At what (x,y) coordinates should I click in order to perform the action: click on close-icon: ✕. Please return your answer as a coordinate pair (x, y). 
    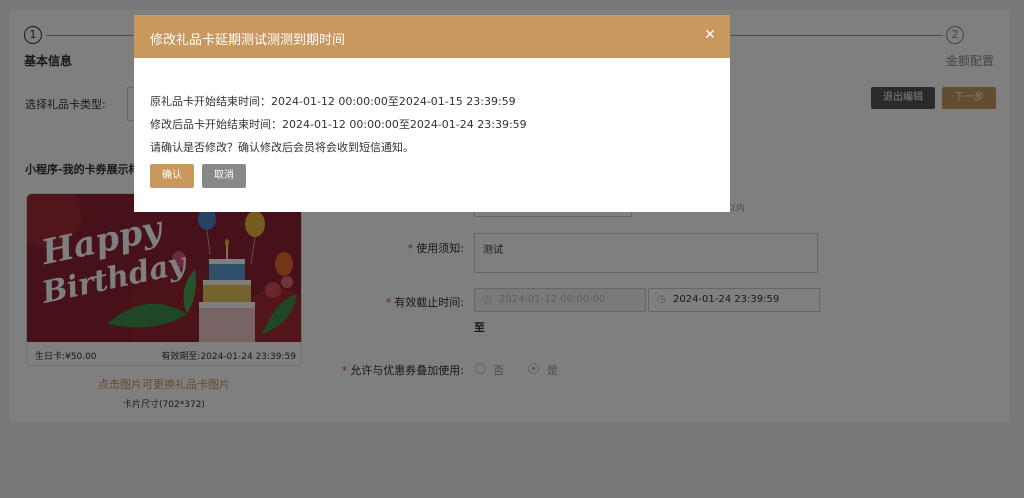
    Looking at the image, I should click on (710, 36).